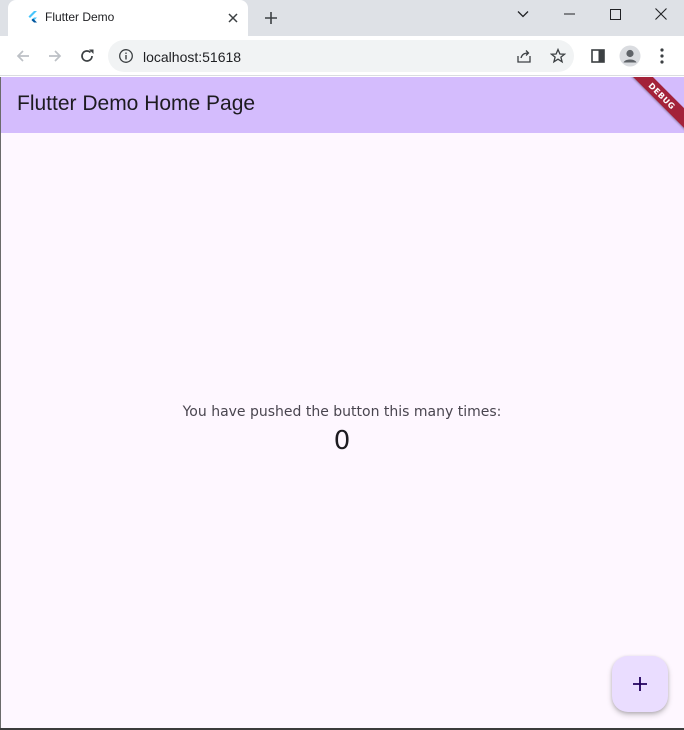 The width and height of the screenshot is (684, 730). I want to click on profile-icon, so click(630, 56).